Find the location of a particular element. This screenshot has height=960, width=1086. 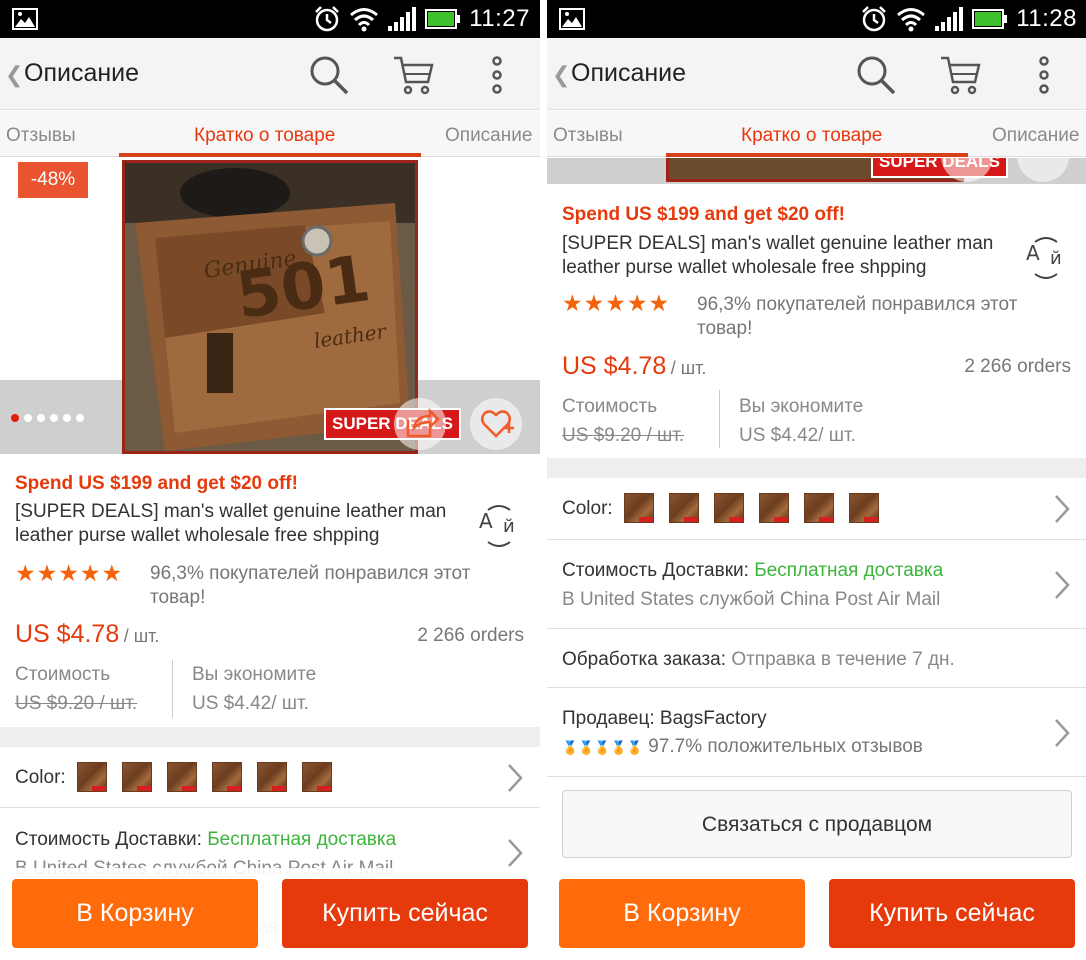

contact-seller-button: Связаться с продавцом is located at coordinates (817, 824).